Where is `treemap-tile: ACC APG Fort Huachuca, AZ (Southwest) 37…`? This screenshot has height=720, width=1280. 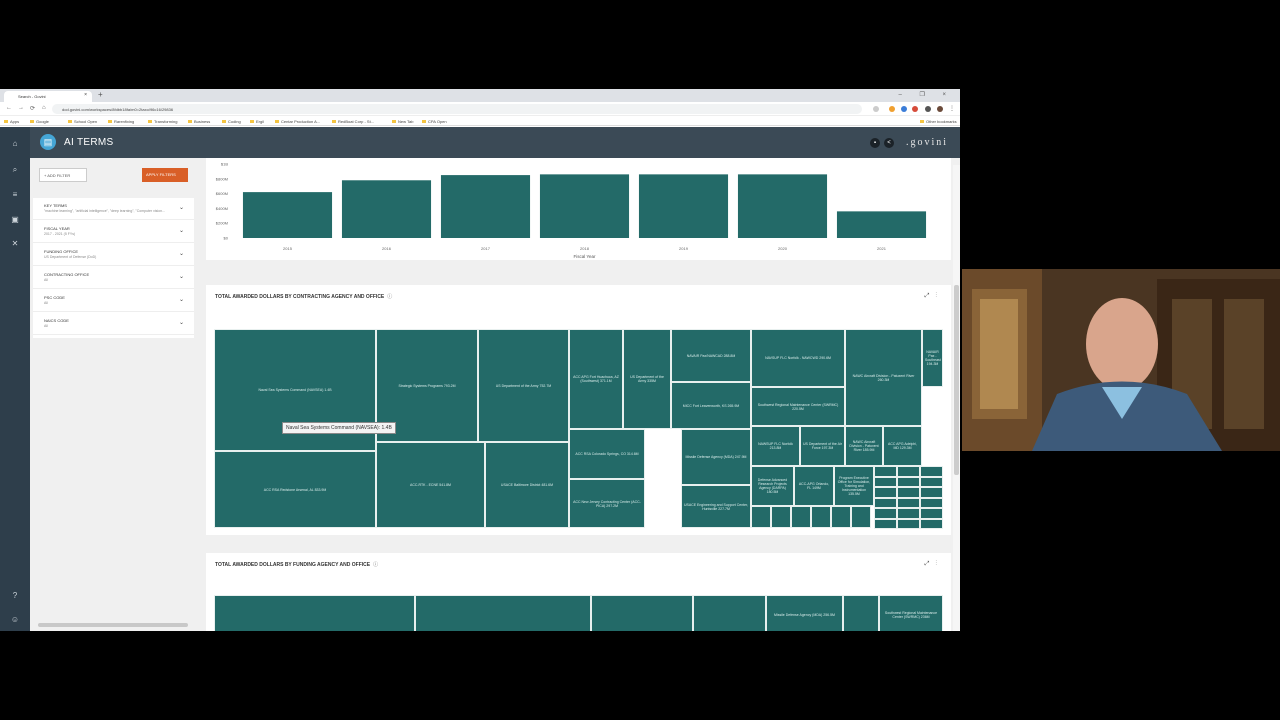
treemap-tile: ACC APG Fort Huachuca, AZ (Southwest) 37… is located at coordinates (596, 379).